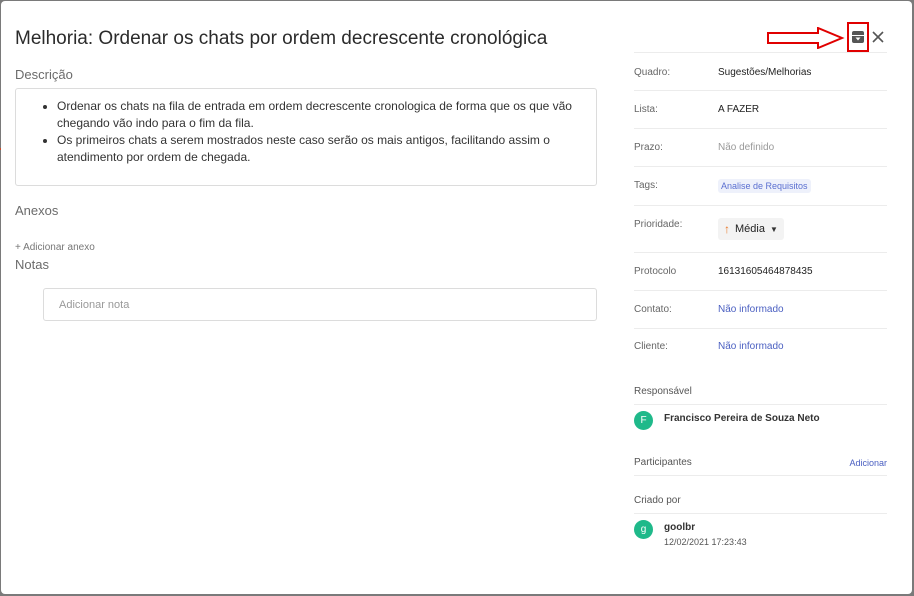 The image size is (914, 596). What do you see at coordinates (764, 72) in the screenshot?
I see `quadro-value: Sugestões/Melhorias` at bounding box center [764, 72].